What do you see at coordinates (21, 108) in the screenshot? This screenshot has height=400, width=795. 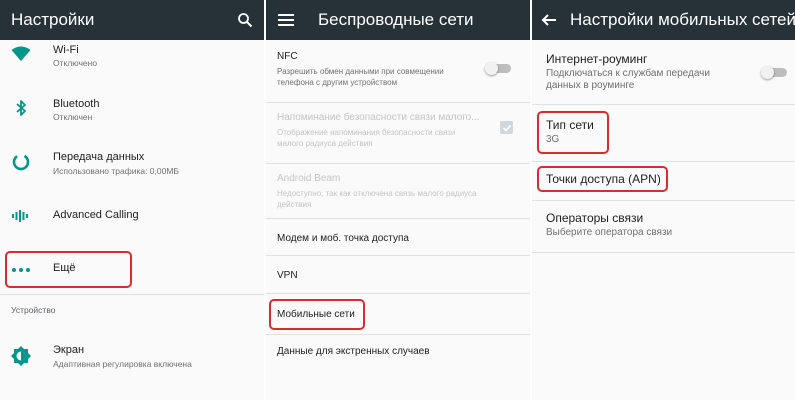 I see `bluetooth-icon` at bounding box center [21, 108].